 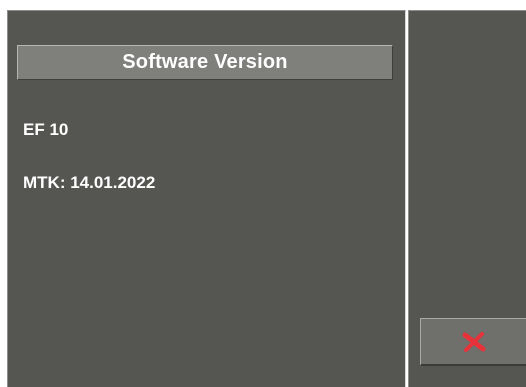 I want to click on dialog-title: Software Version, so click(x=205, y=62).